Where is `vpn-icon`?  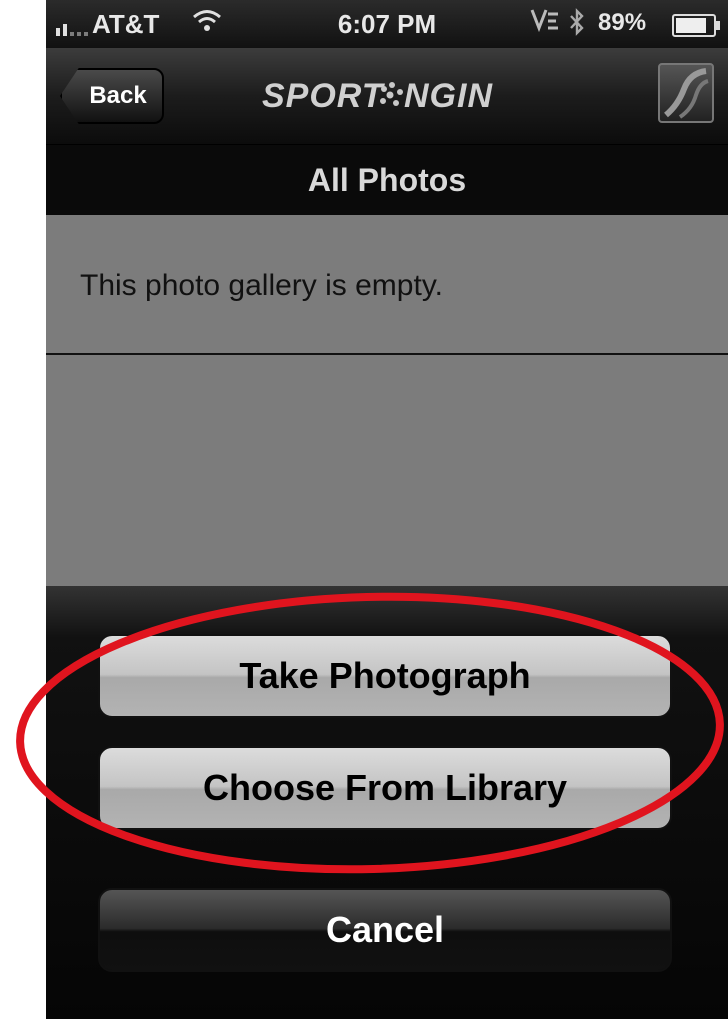 vpn-icon is located at coordinates (545, 24).